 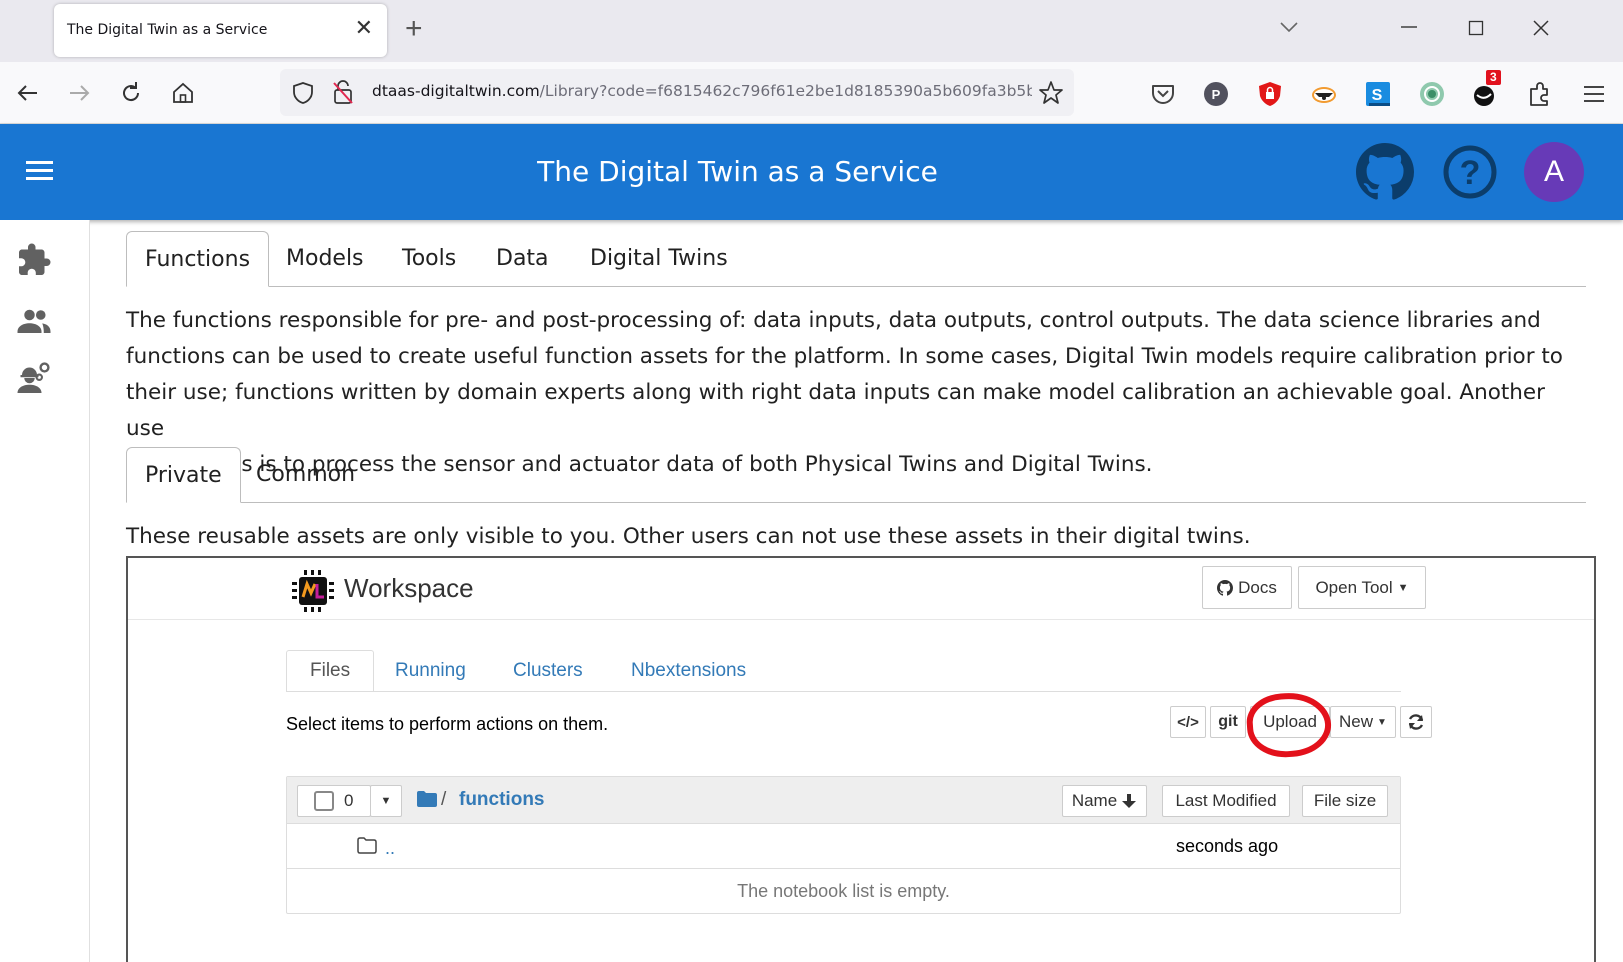 I want to click on pocket-button, so click(x=1163, y=94).